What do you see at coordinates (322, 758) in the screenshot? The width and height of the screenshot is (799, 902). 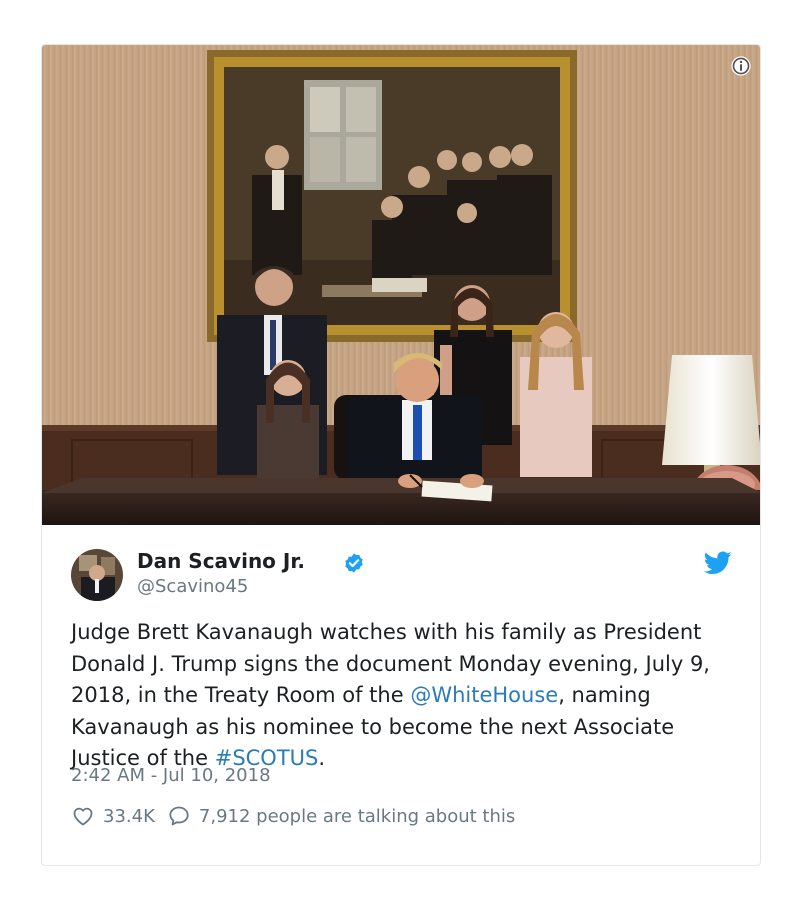 I see `tweet-text-part: .` at bounding box center [322, 758].